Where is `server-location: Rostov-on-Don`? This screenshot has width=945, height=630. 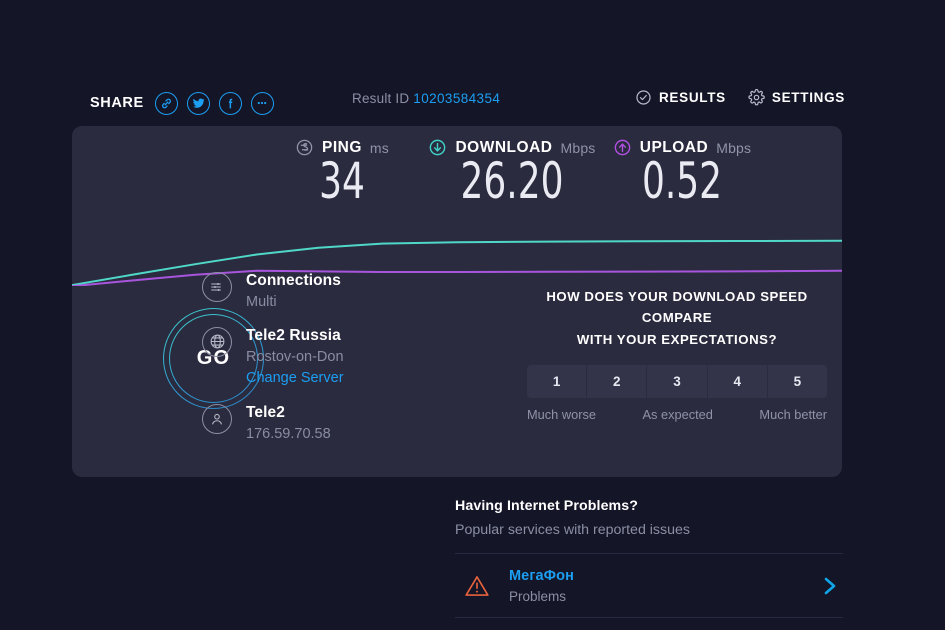 server-location: Rostov-on-Don is located at coordinates (295, 356).